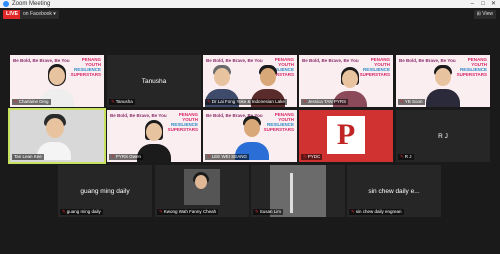 This screenshot has width=500, height=254. What do you see at coordinates (443, 86) in the screenshot?
I see `participant-video` at bounding box center [443, 86].